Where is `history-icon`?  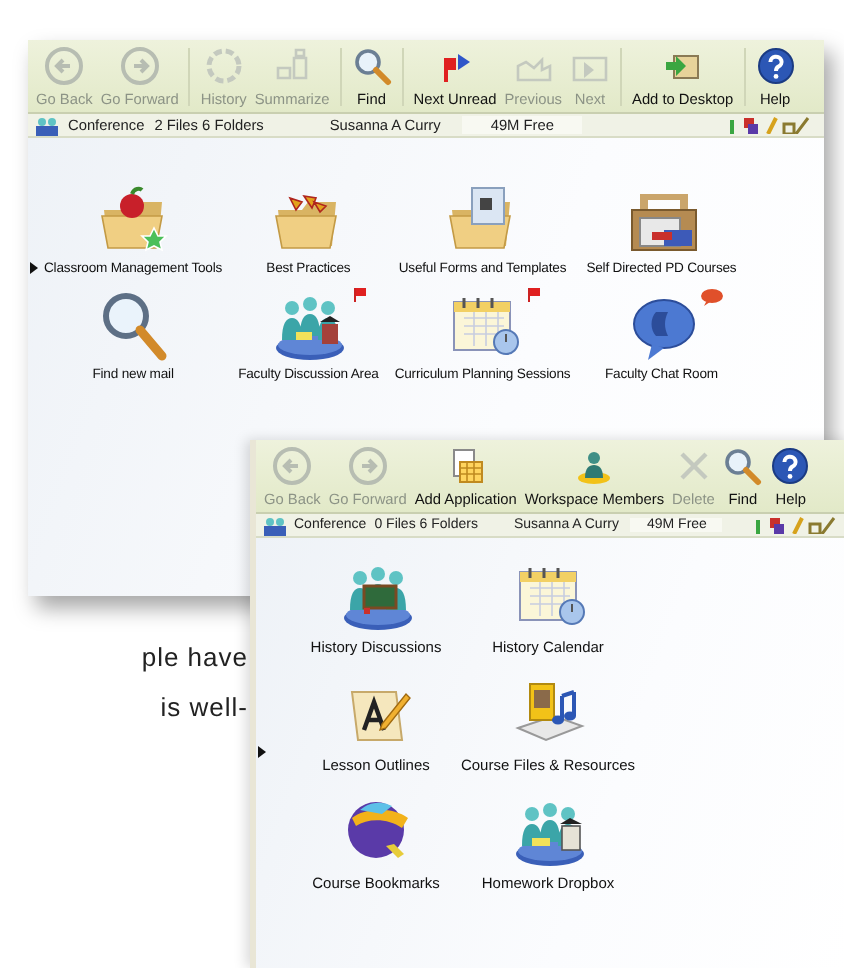
history-icon is located at coordinates (223, 66).